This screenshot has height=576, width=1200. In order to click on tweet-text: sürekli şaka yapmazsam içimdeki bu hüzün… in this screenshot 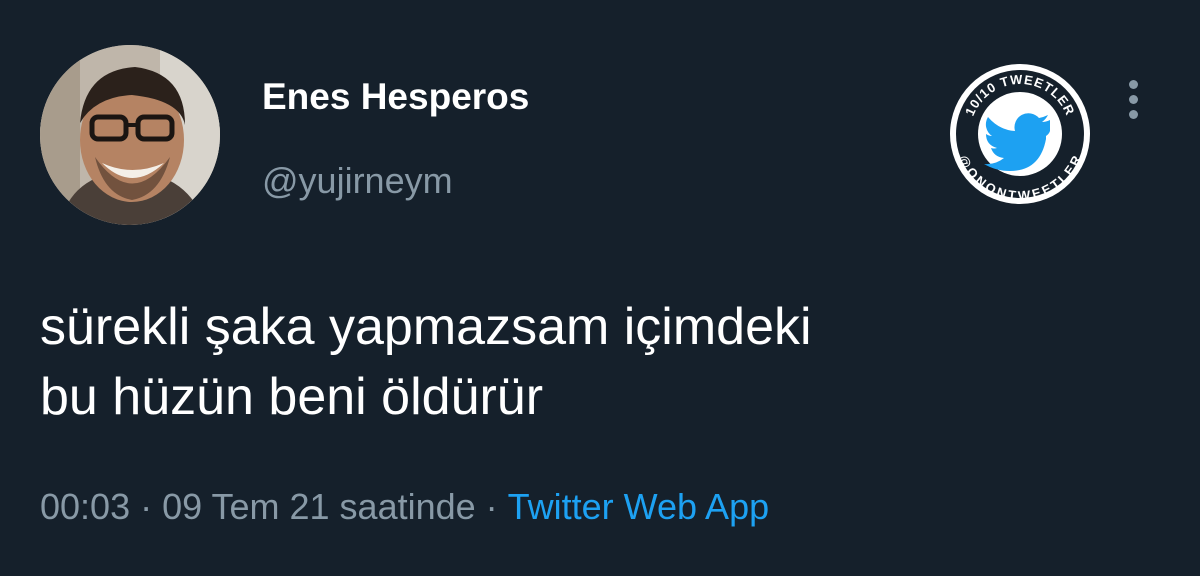, I will do `click(426, 362)`.